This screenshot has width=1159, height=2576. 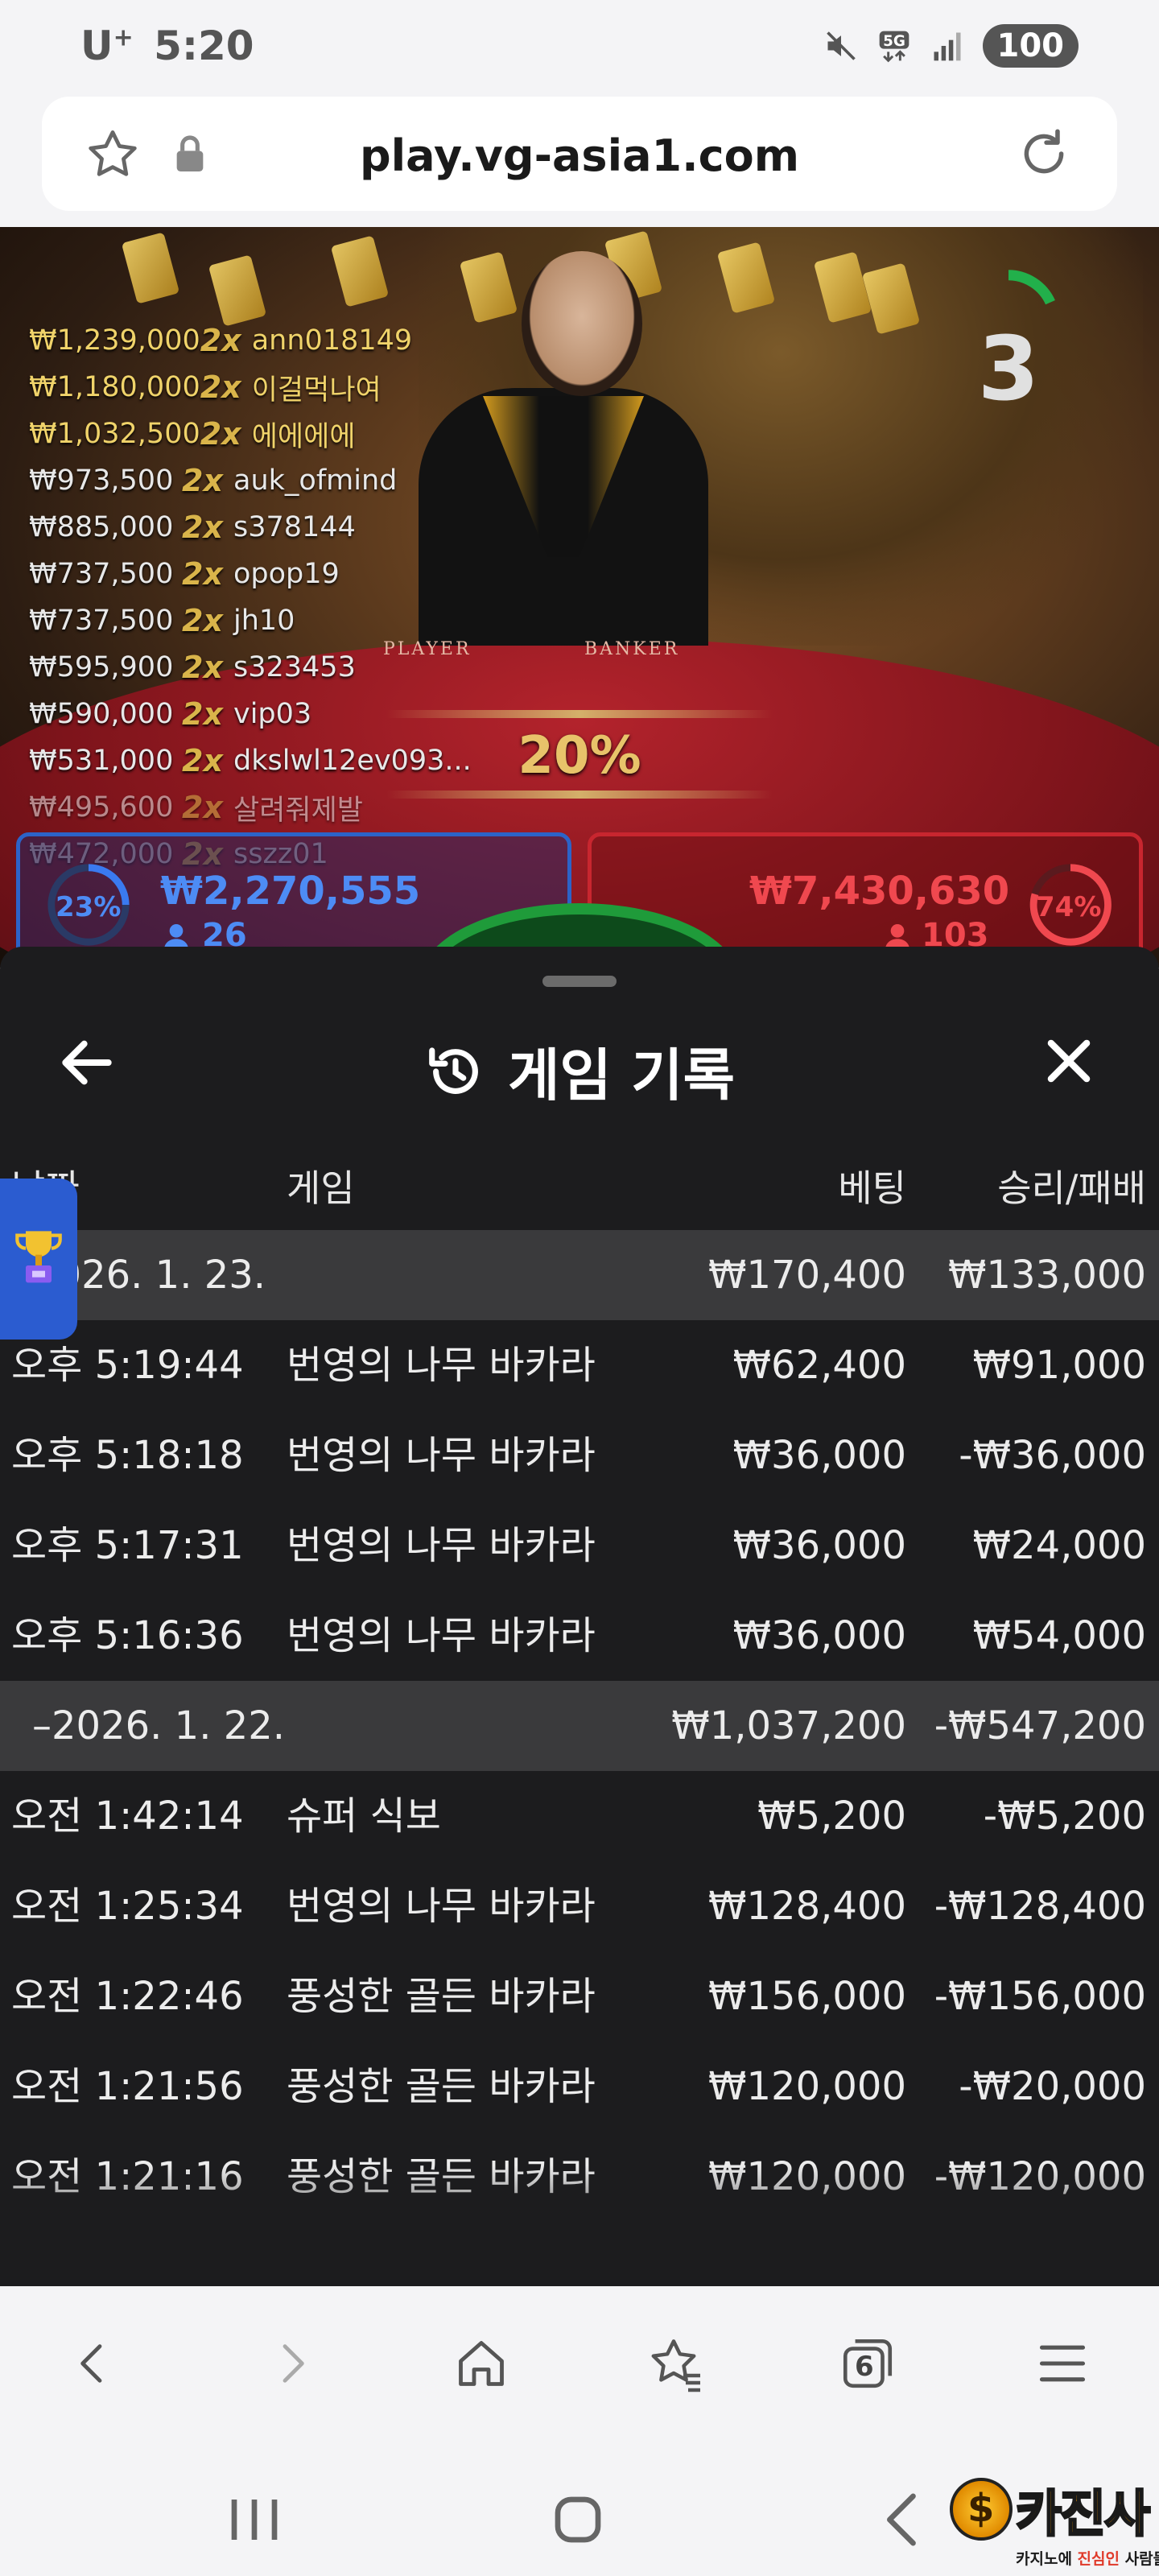 What do you see at coordinates (251, 527) in the screenshot?
I see `winner-row: ₩885,000 2x s378144` at bounding box center [251, 527].